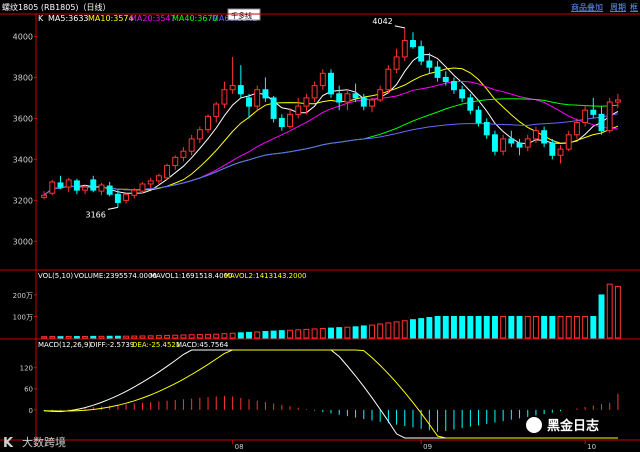  Describe the element at coordinates (96, 214) in the screenshot. I see `annotation-label: 3166` at that location.